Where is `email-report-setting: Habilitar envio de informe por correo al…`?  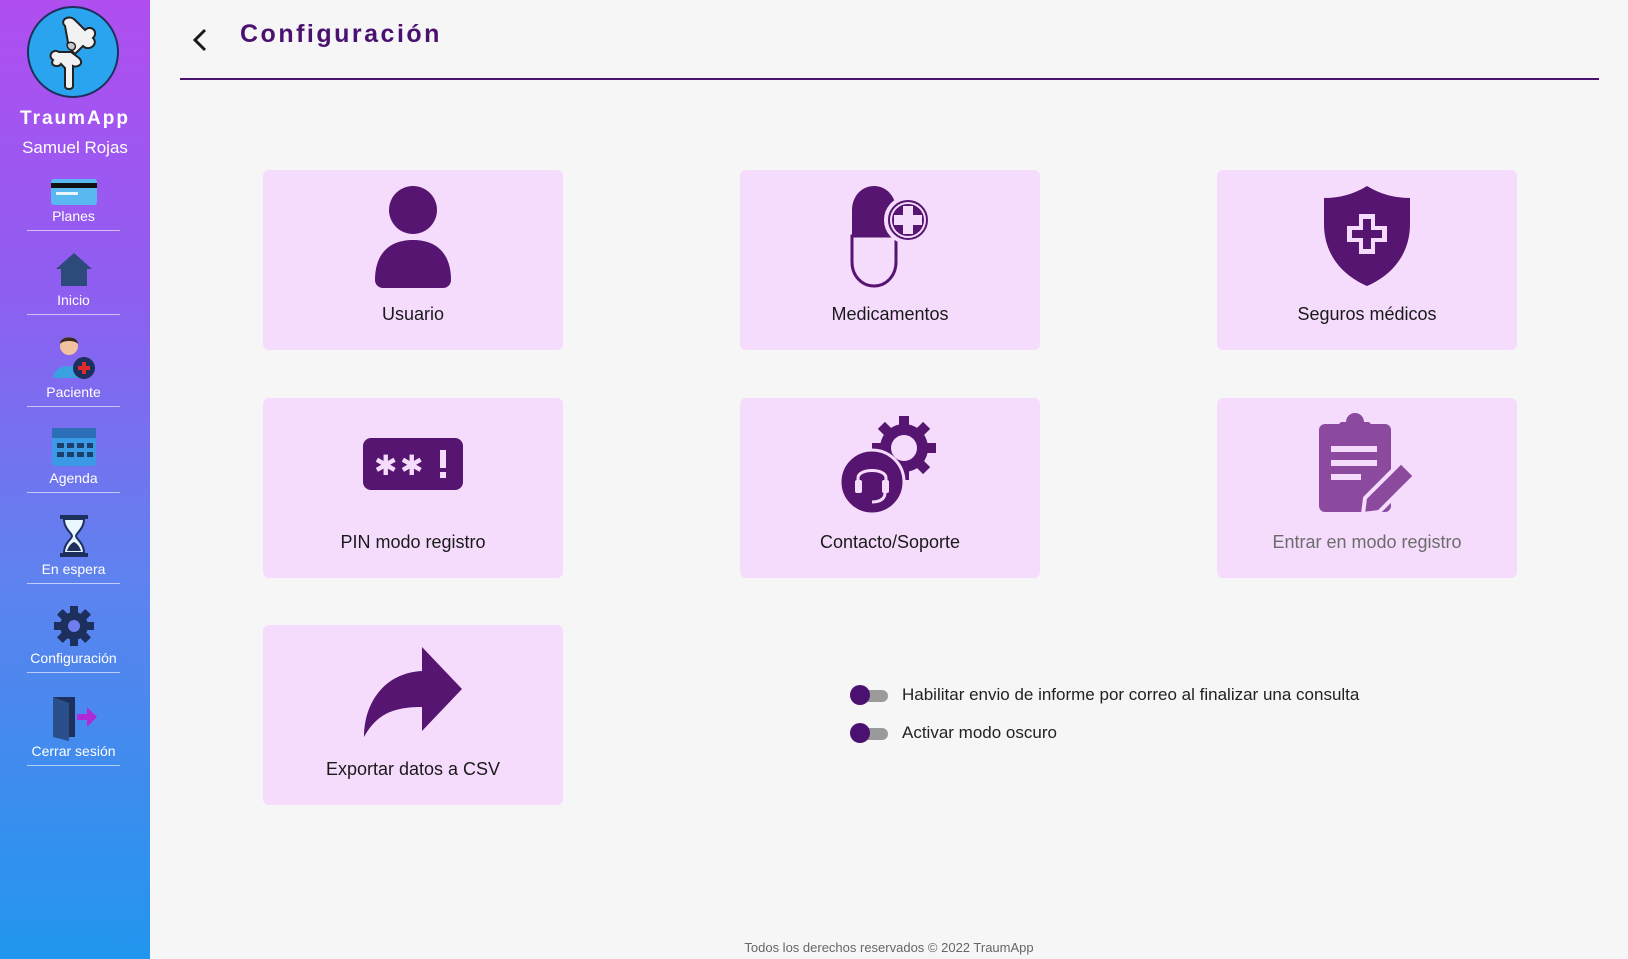
email-report-setting: Habilitar envio de informe por correo al… is located at coordinates (1104, 695).